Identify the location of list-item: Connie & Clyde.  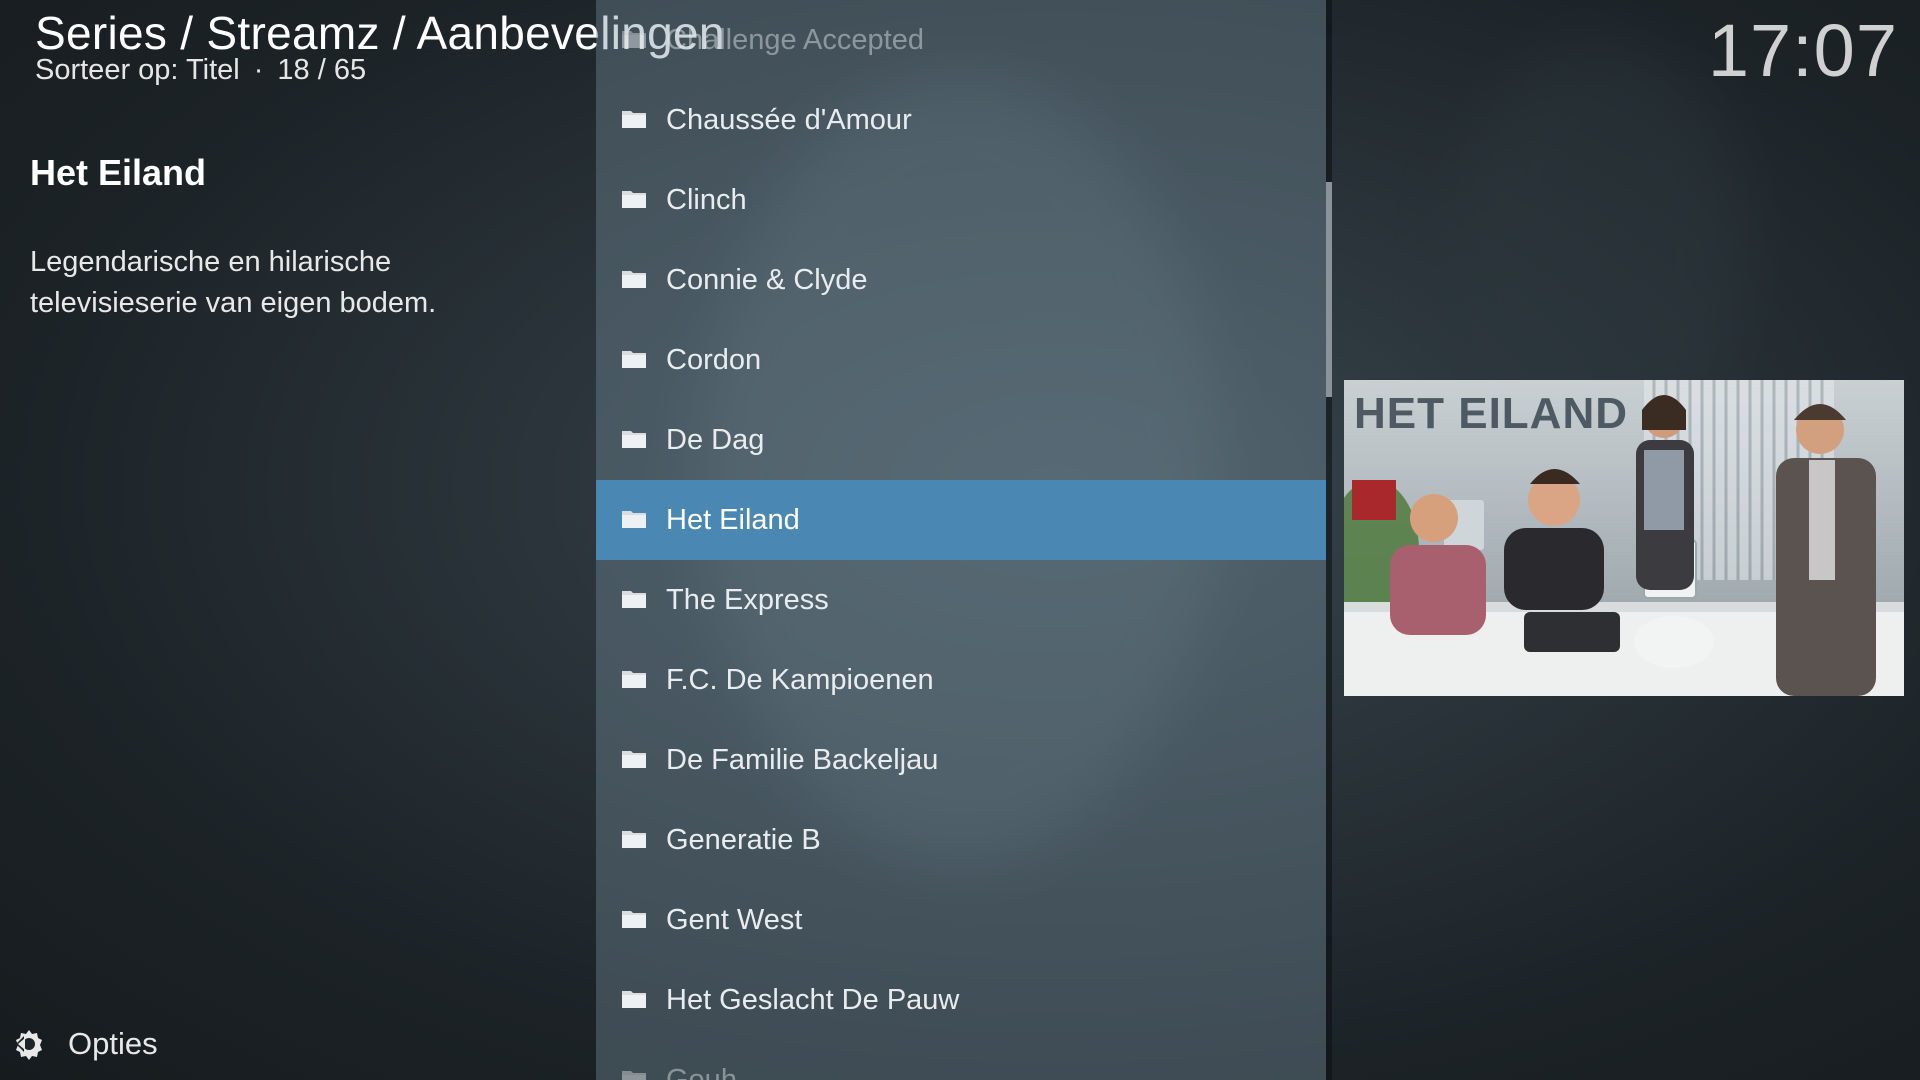
(961, 280).